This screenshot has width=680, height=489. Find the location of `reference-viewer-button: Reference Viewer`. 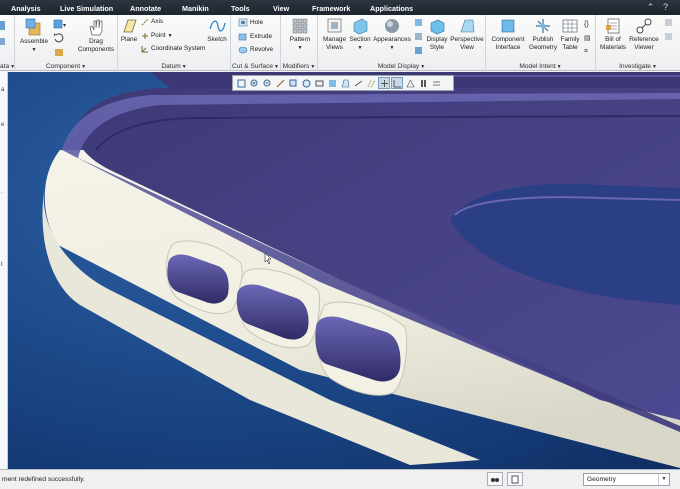

reference-viewer-button: Reference Viewer is located at coordinates (644, 34).